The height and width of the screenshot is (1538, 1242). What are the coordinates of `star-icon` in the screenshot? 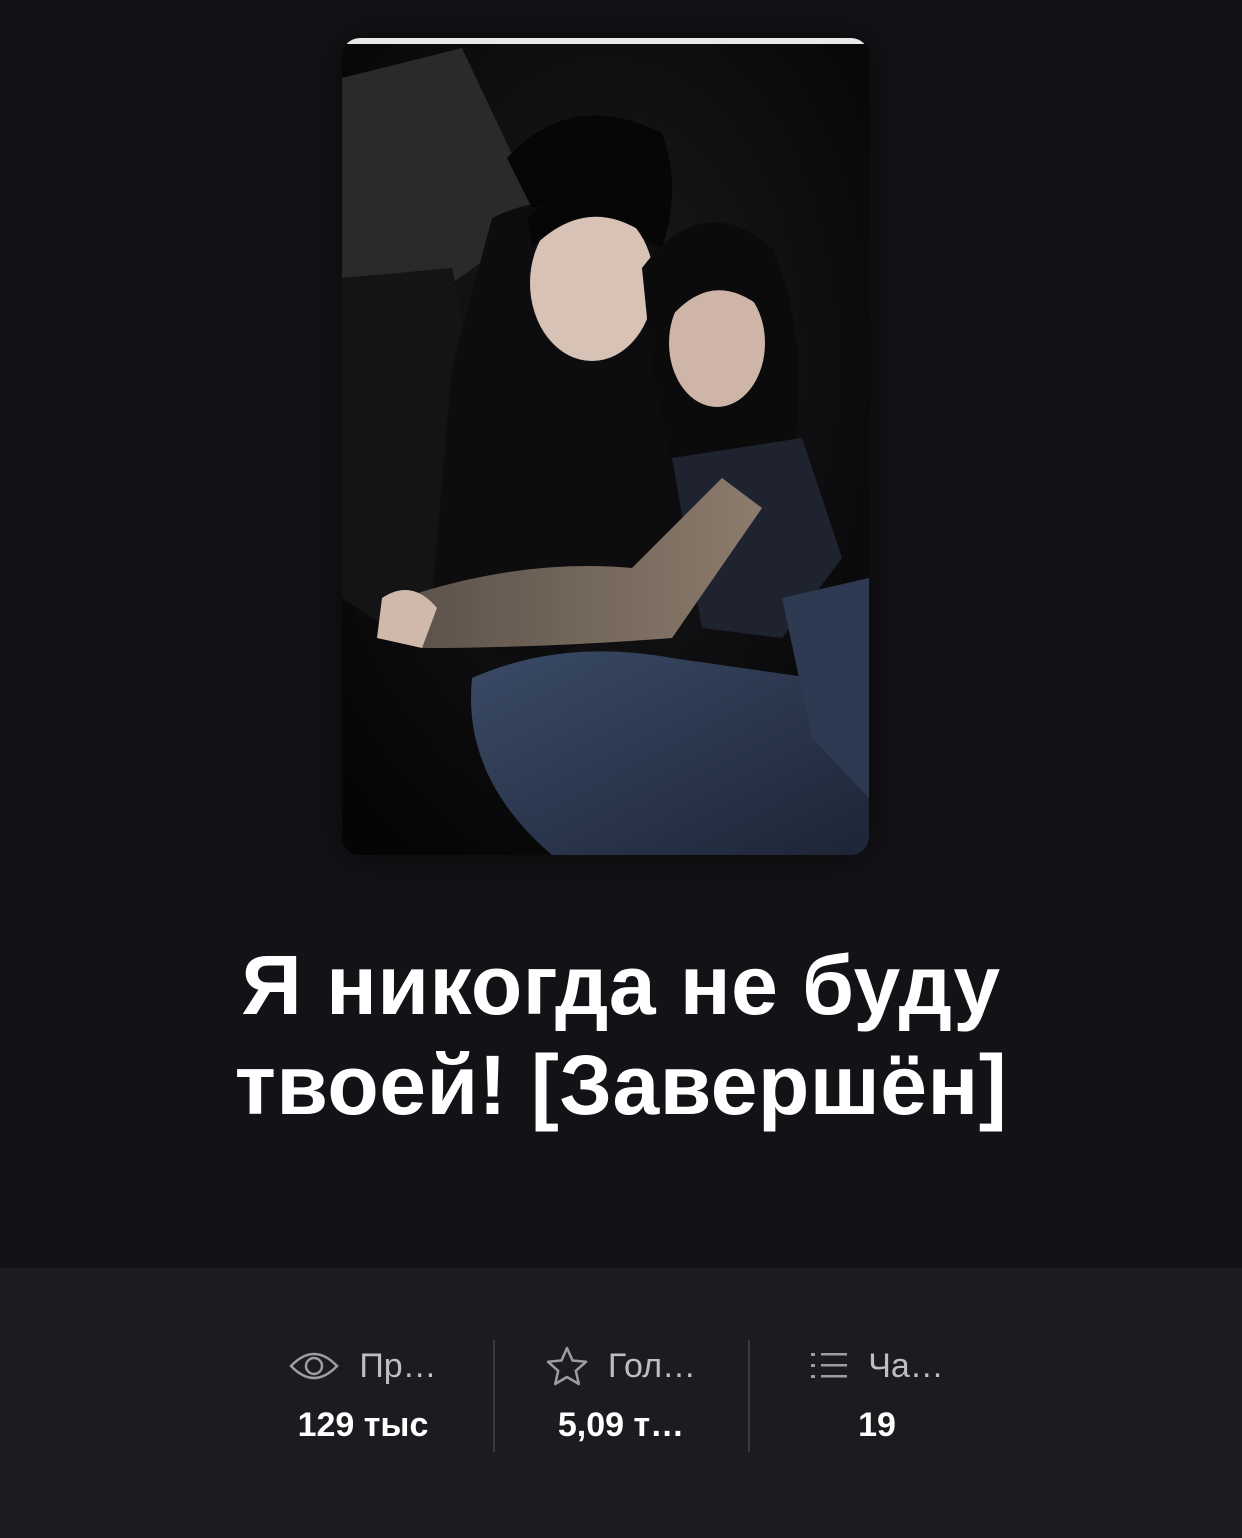 It's located at (567, 1366).